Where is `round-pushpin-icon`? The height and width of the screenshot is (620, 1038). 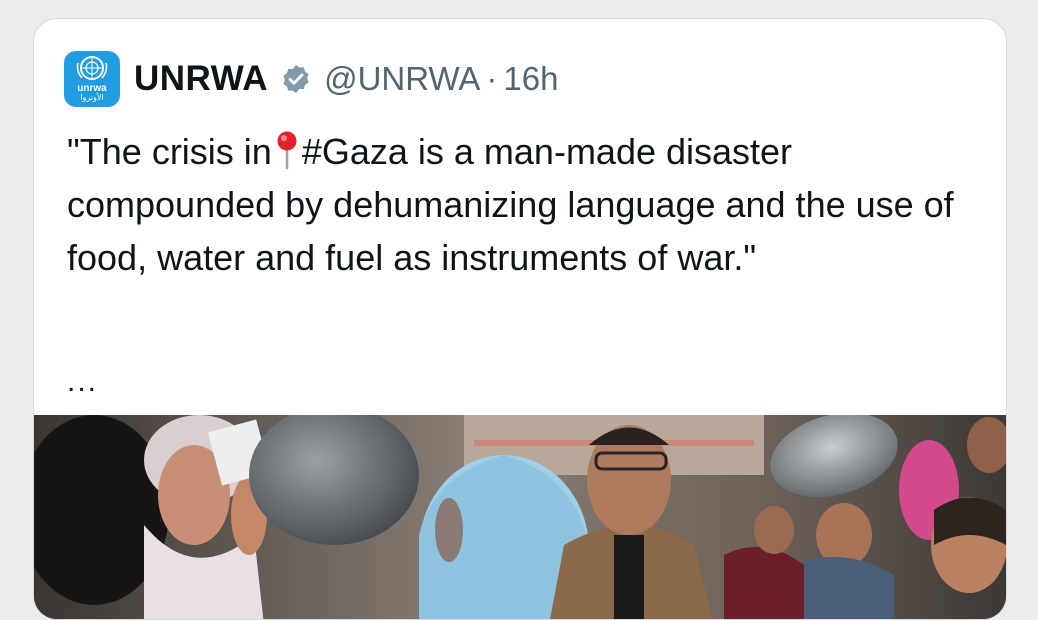 round-pushpin-icon is located at coordinates (287, 150).